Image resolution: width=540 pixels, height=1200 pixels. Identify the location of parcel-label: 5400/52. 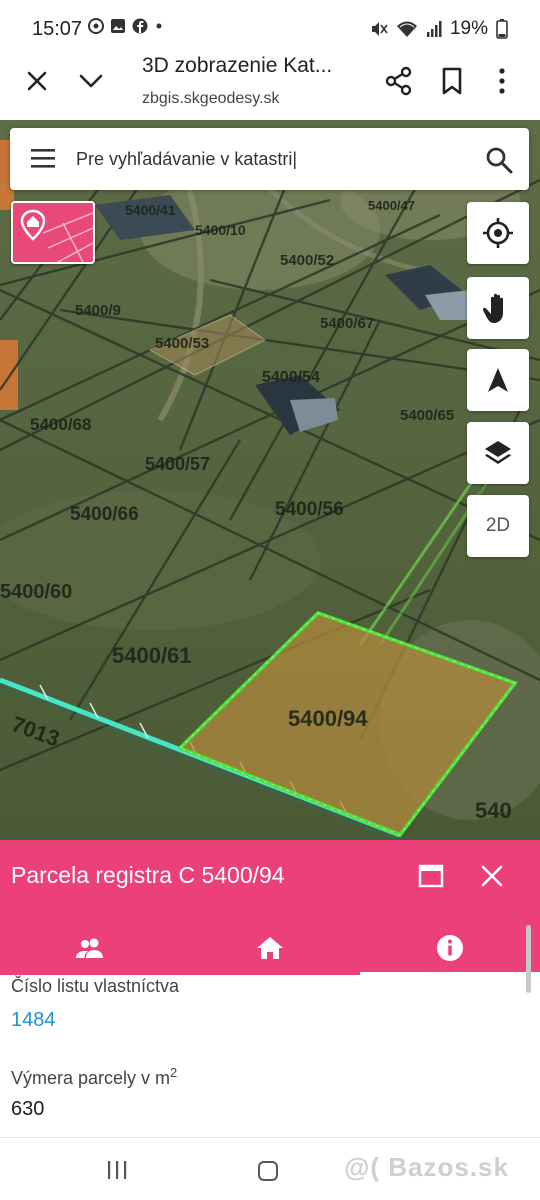
(307, 260).